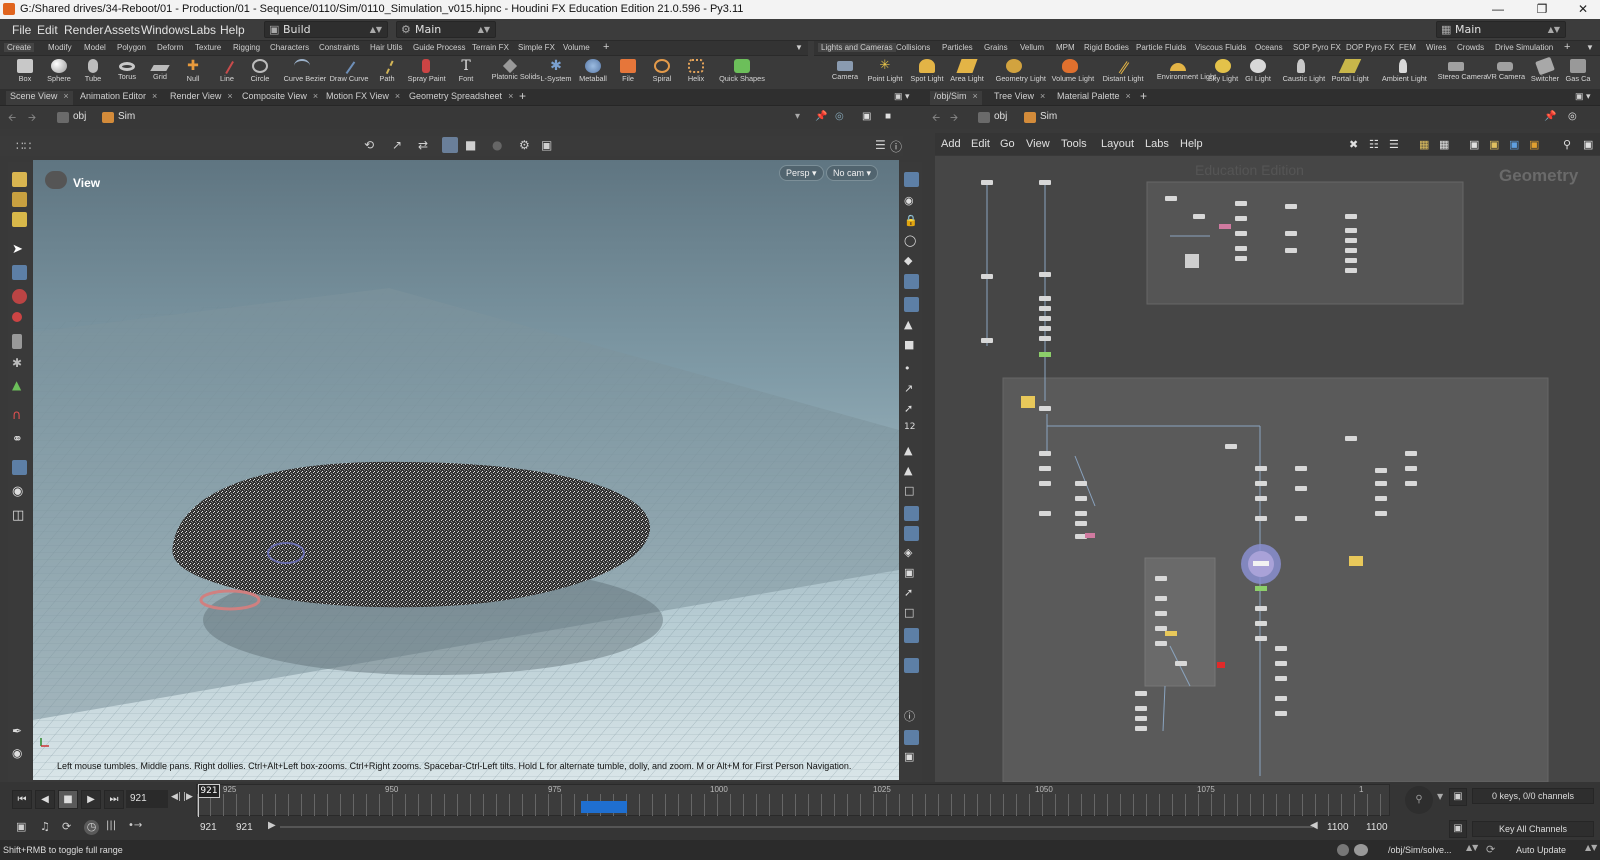 Image resolution: width=1600 pixels, height=860 pixels. Describe the element at coordinates (742, 73) in the screenshot. I see `tool-quick-shapes: Quick Shapes` at that location.